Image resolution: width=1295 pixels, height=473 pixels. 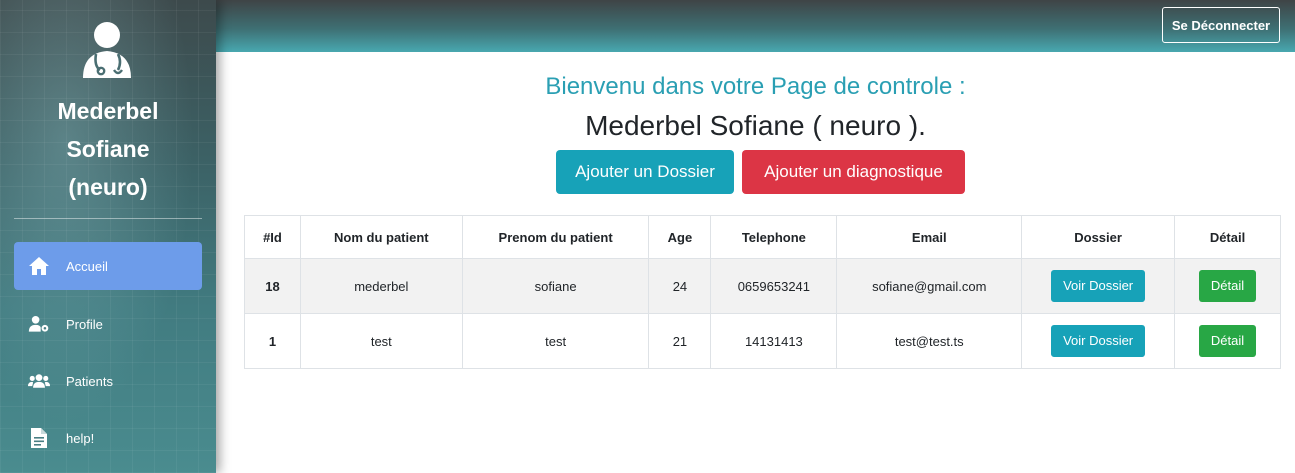 I want to click on welcome-heading: Bienvenu dans votre Page de controle :, so click(x=755, y=86).